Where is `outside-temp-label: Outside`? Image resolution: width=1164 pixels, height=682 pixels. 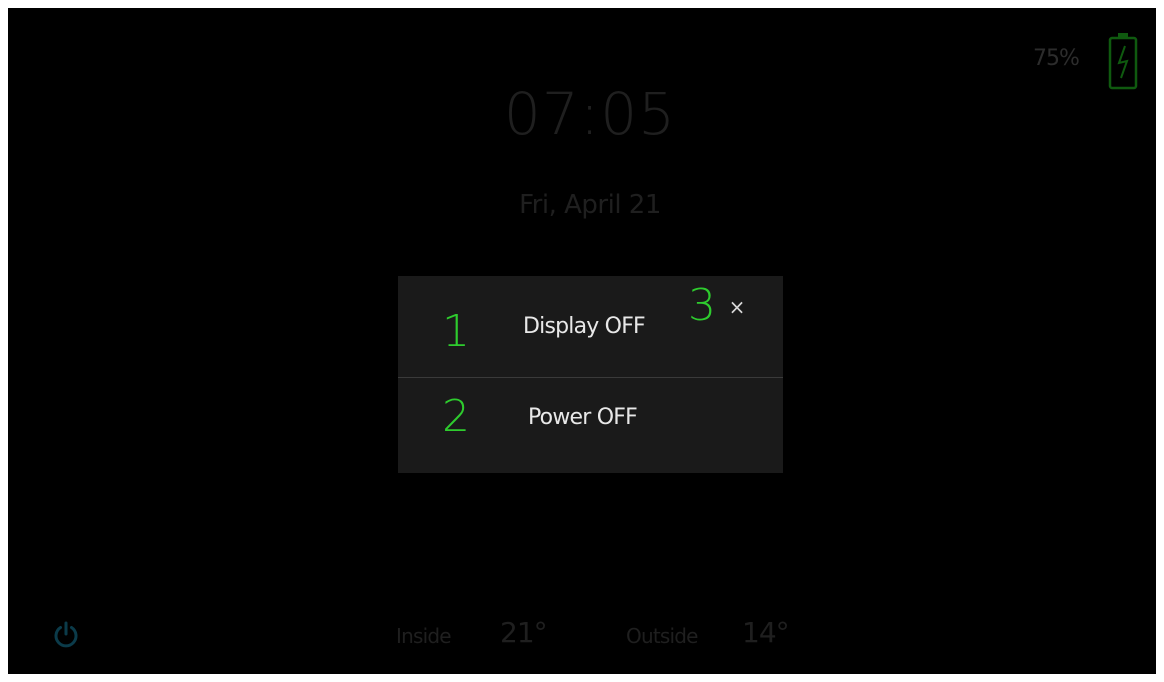
outside-temp-label: Outside is located at coordinates (662, 636).